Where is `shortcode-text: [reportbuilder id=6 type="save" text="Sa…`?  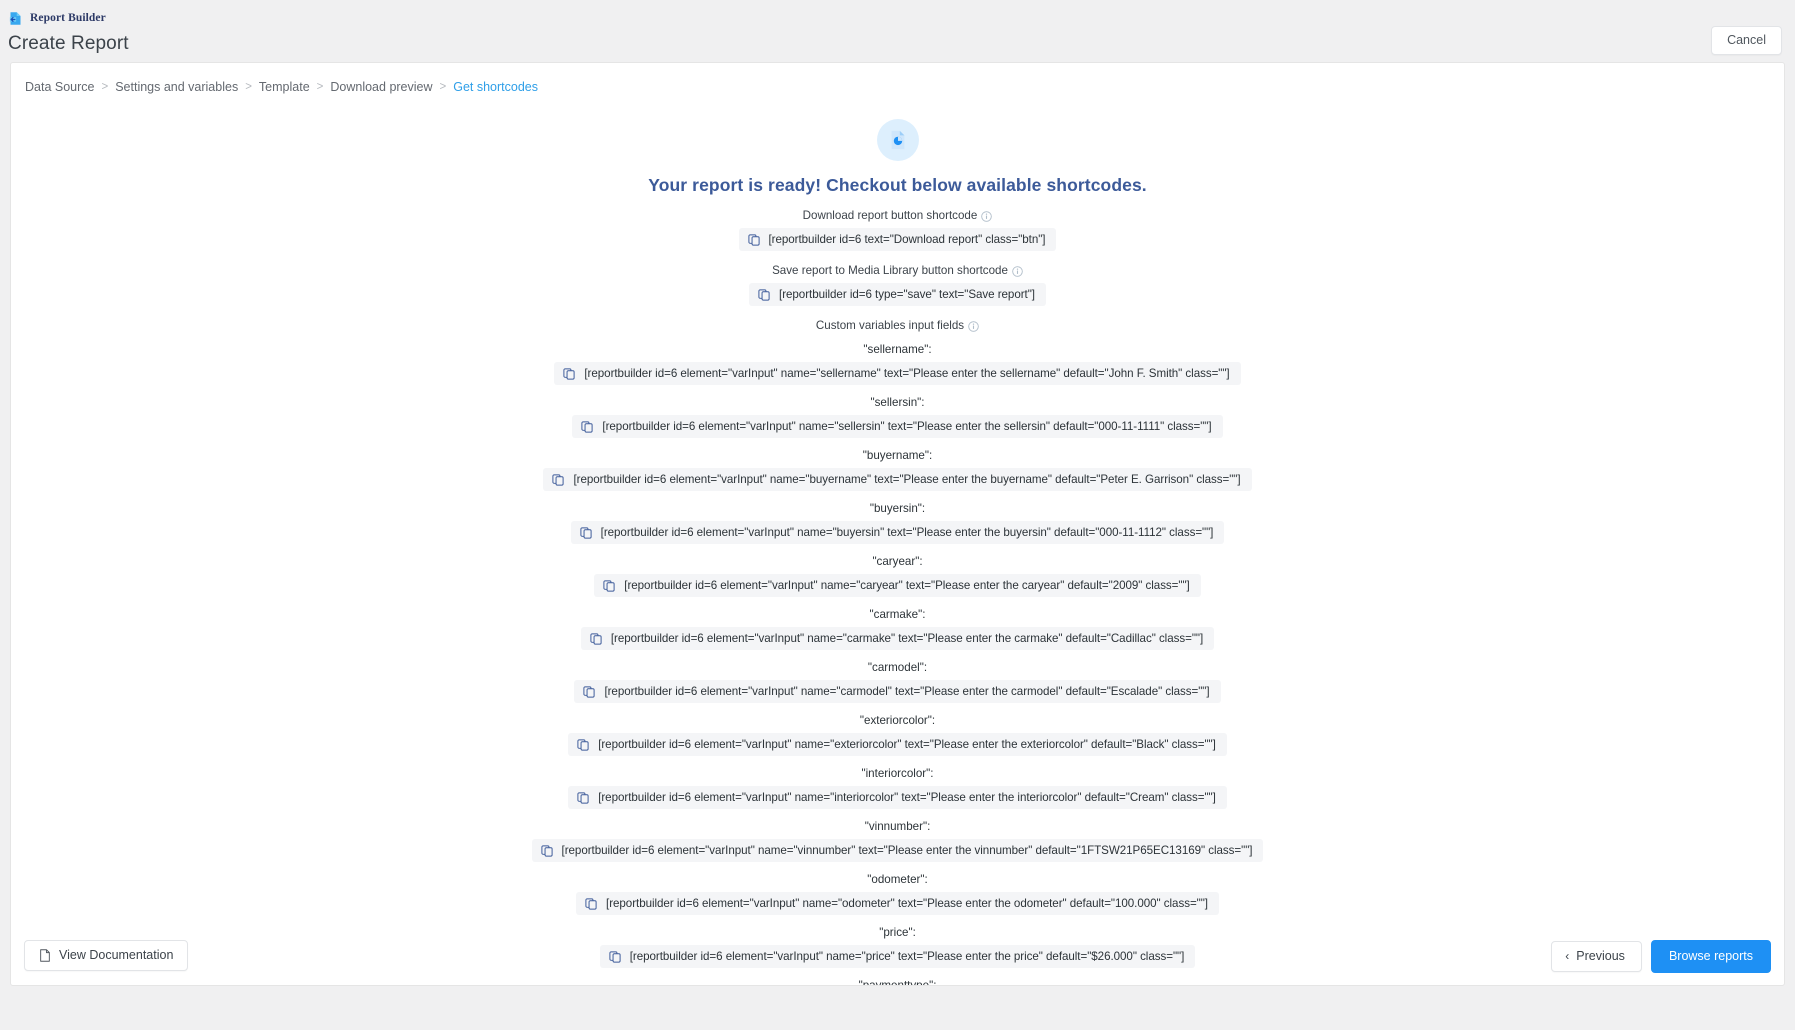
shortcode-text: [reportbuilder id=6 type="save" text="Sa… is located at coordinates (907, 294).